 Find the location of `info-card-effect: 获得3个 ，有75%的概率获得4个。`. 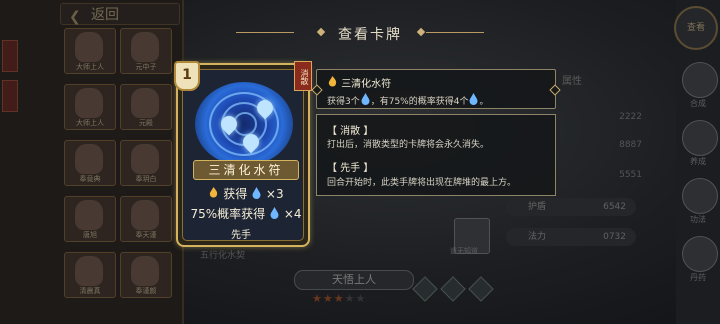

info-card-effect: 获得3个 ，有75%的概率获得4个。 is located at coordinates (407, 100).